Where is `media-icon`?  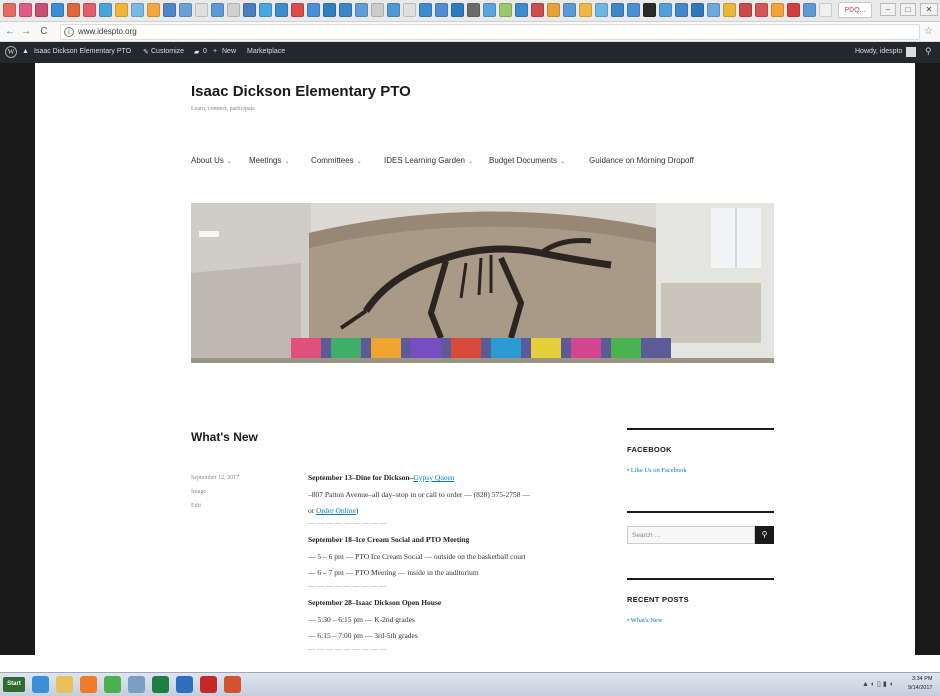 media-icon is located at coordinates (88, 684).